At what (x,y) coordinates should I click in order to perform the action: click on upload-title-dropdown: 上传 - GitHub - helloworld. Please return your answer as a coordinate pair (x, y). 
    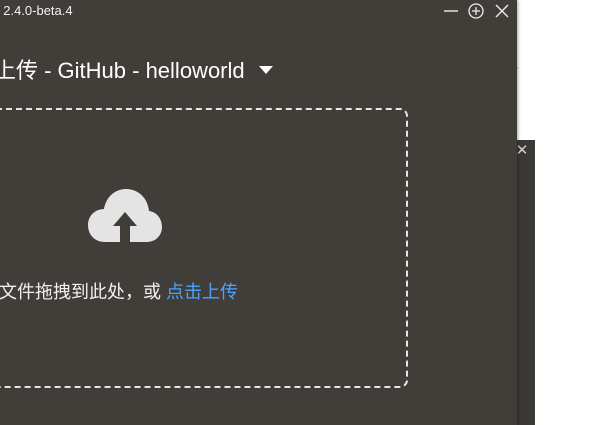
    Looking at the image, I should click on (136, 68).